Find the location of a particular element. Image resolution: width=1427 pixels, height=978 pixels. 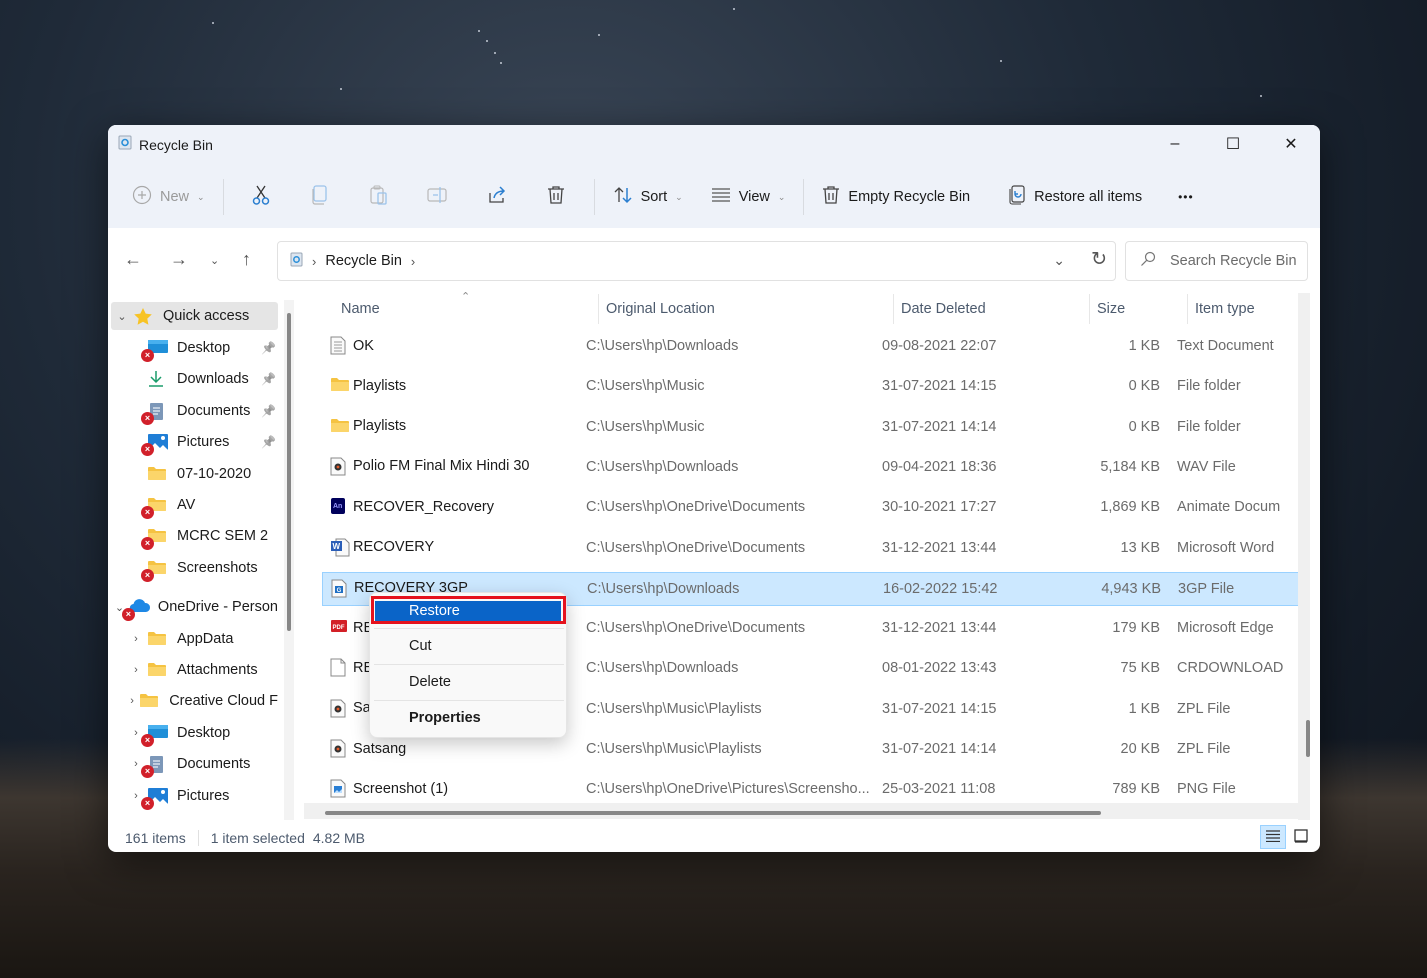

refresh-icon: ↻ is located at coordinates (1099, 259).